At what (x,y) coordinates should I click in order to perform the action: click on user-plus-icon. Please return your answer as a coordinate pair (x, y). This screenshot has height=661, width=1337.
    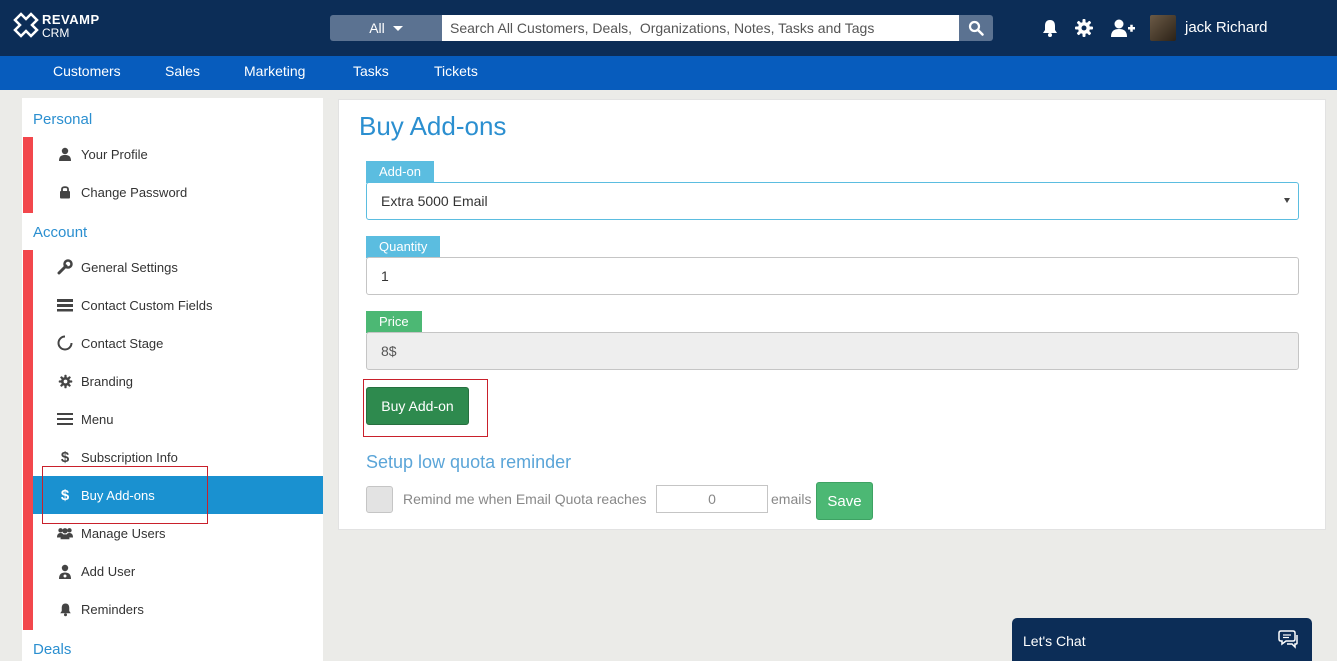
    Looking at the image, I should click on (1123, 28).